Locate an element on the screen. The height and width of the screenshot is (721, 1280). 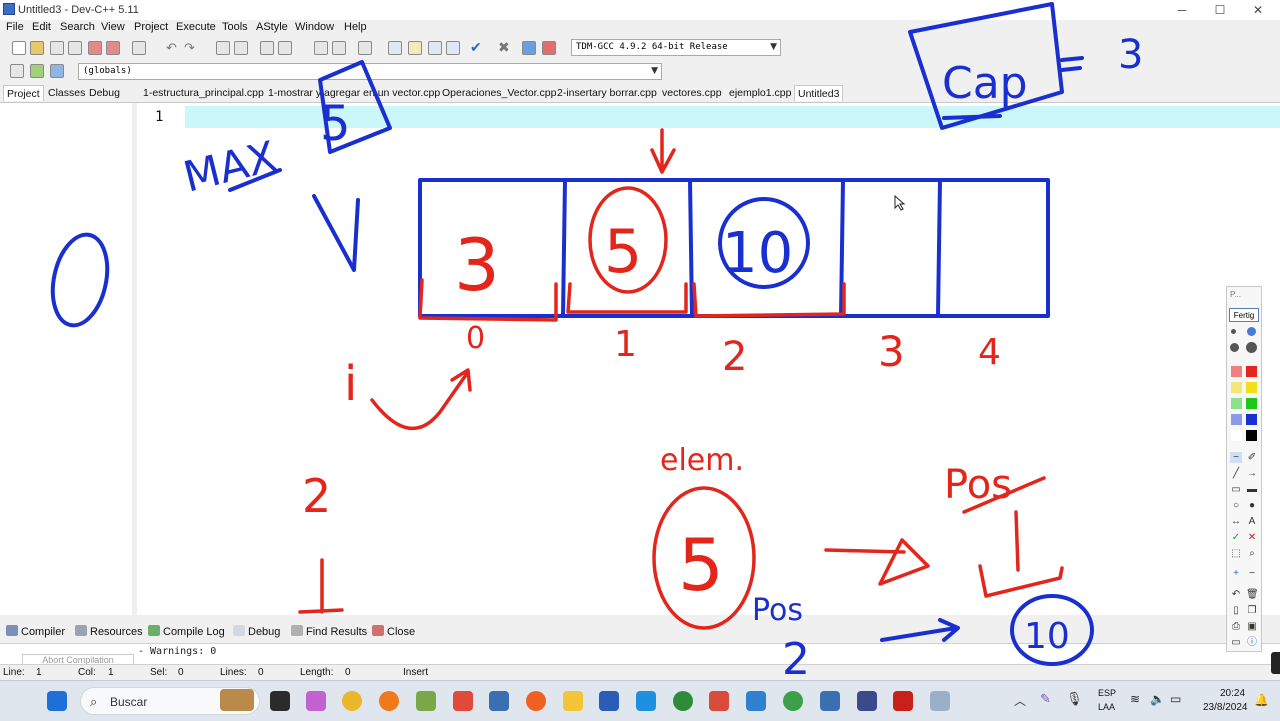
task-view-icon is located at coordinates (280, 701).